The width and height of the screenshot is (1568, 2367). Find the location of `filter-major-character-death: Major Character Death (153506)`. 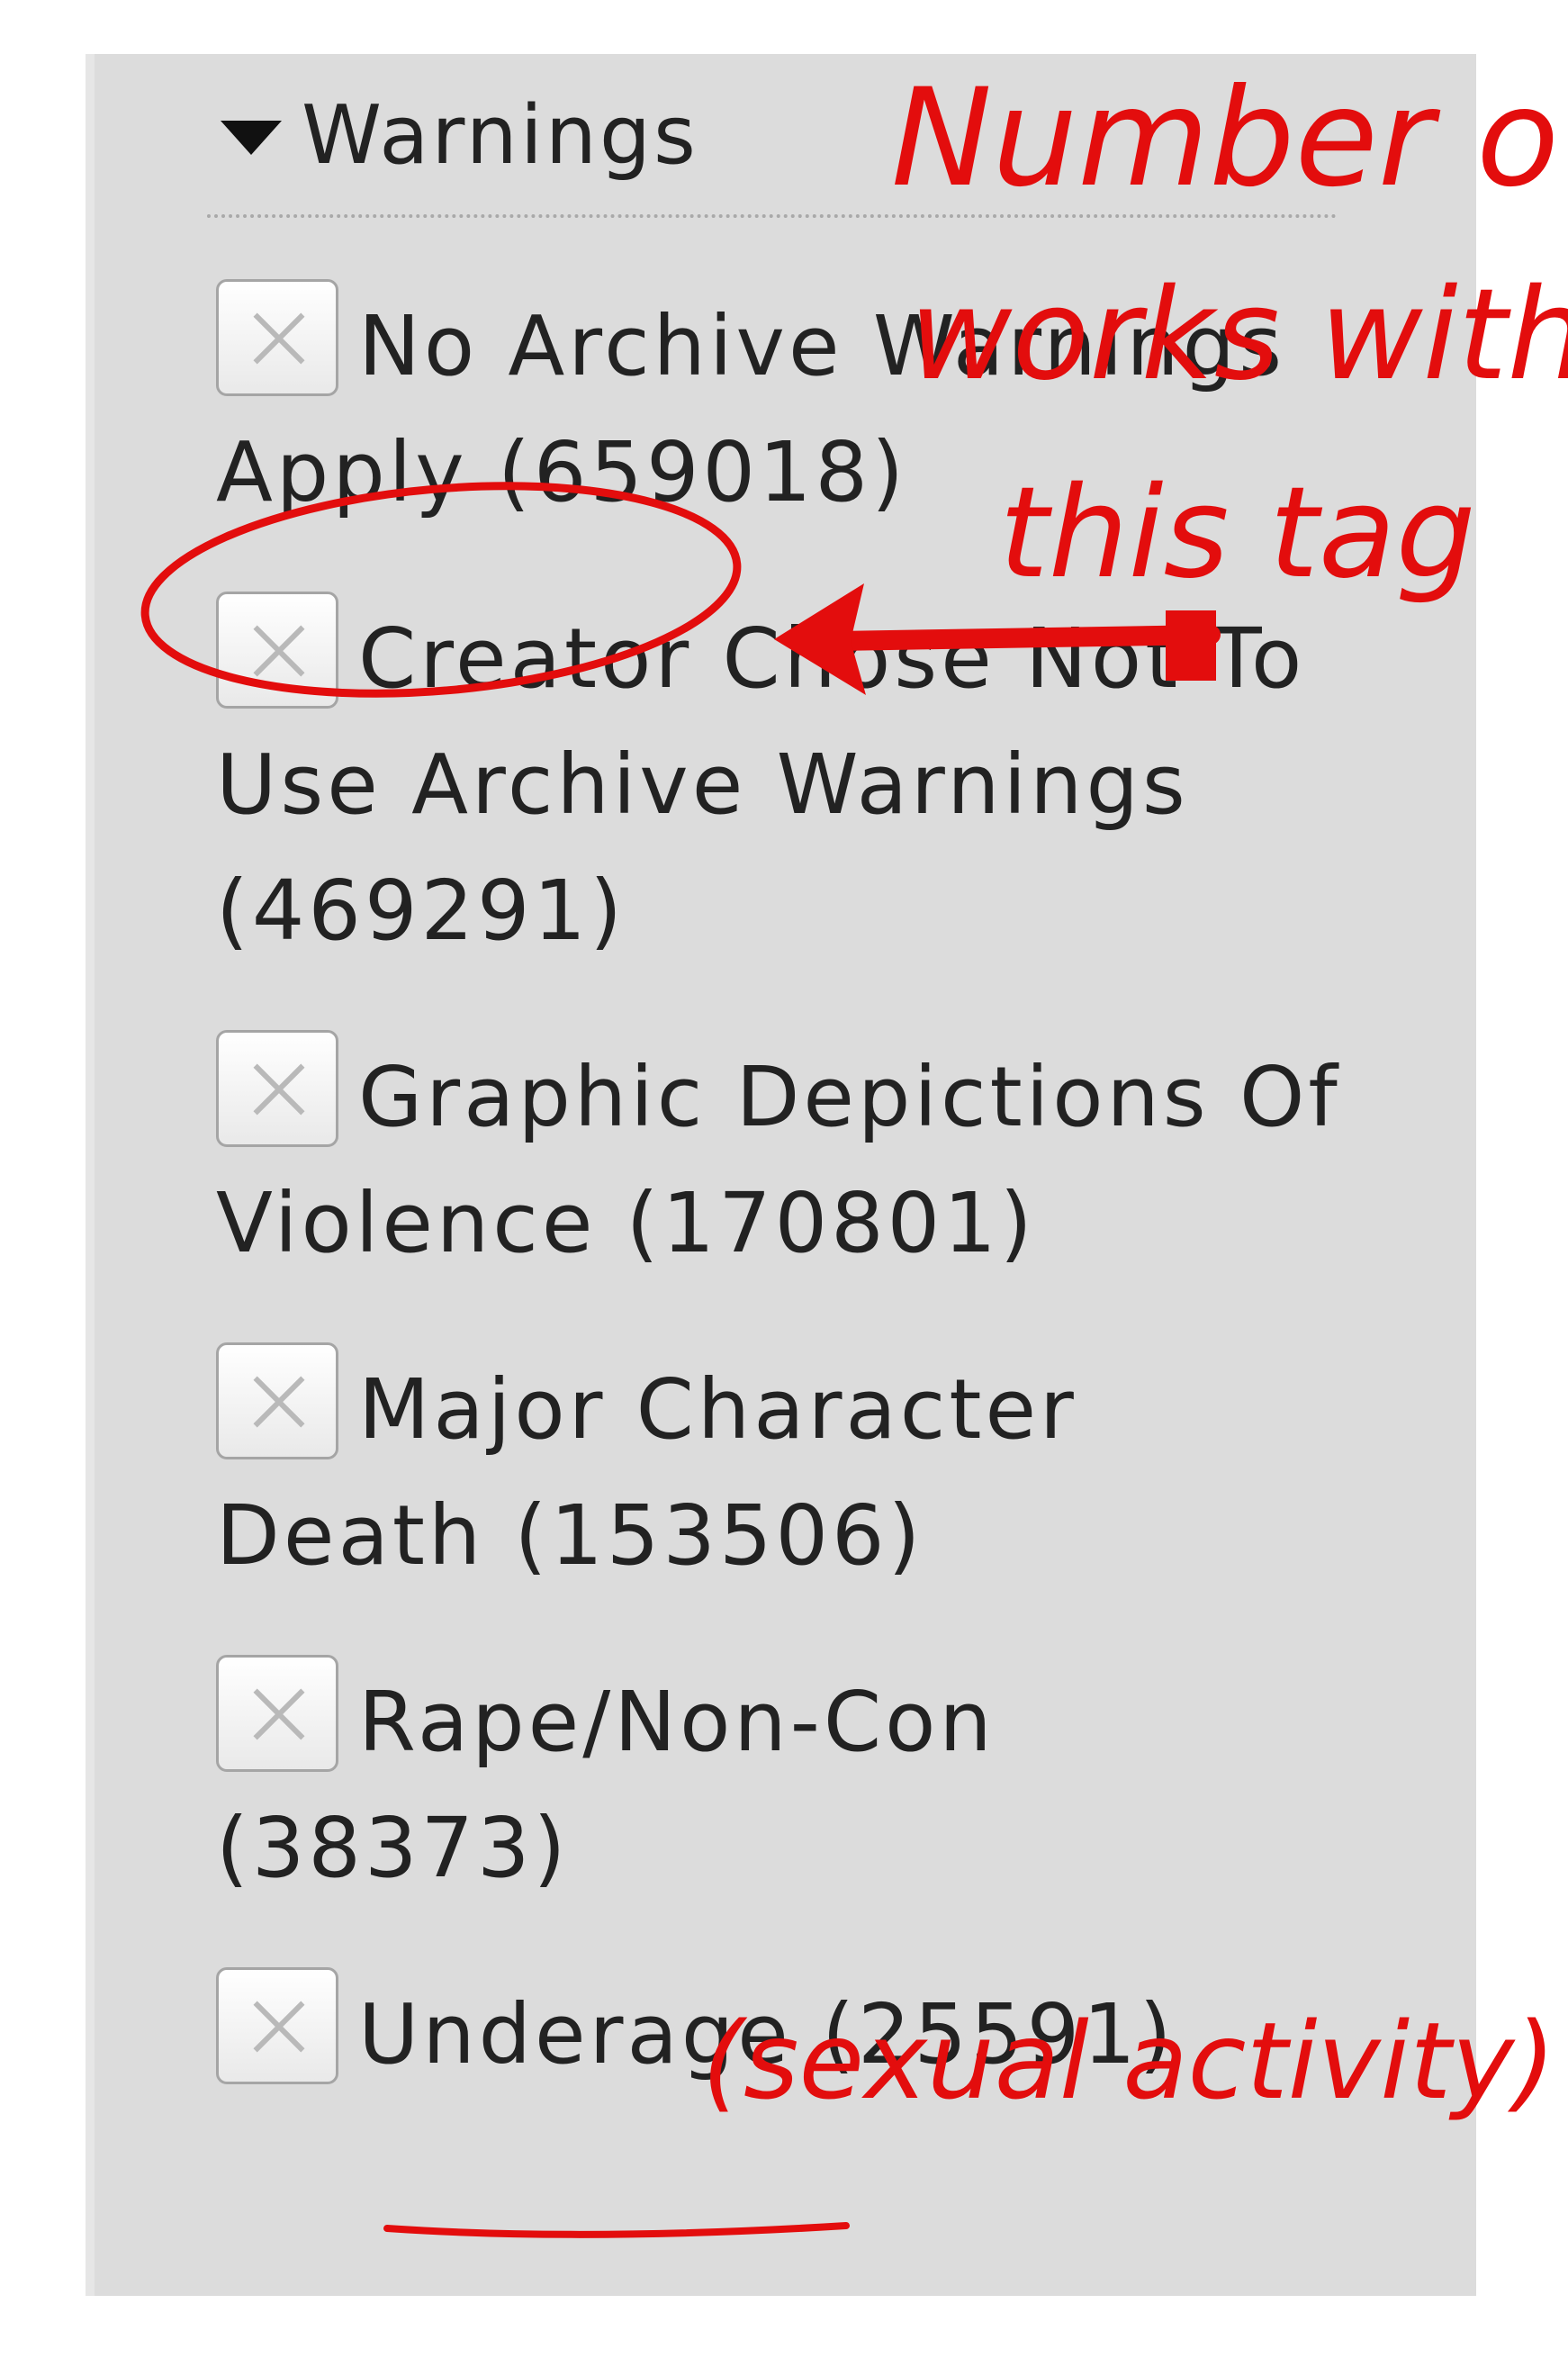

filter-major-character-death: Major Character Death (153506) is located at coordinates (788, 1470).